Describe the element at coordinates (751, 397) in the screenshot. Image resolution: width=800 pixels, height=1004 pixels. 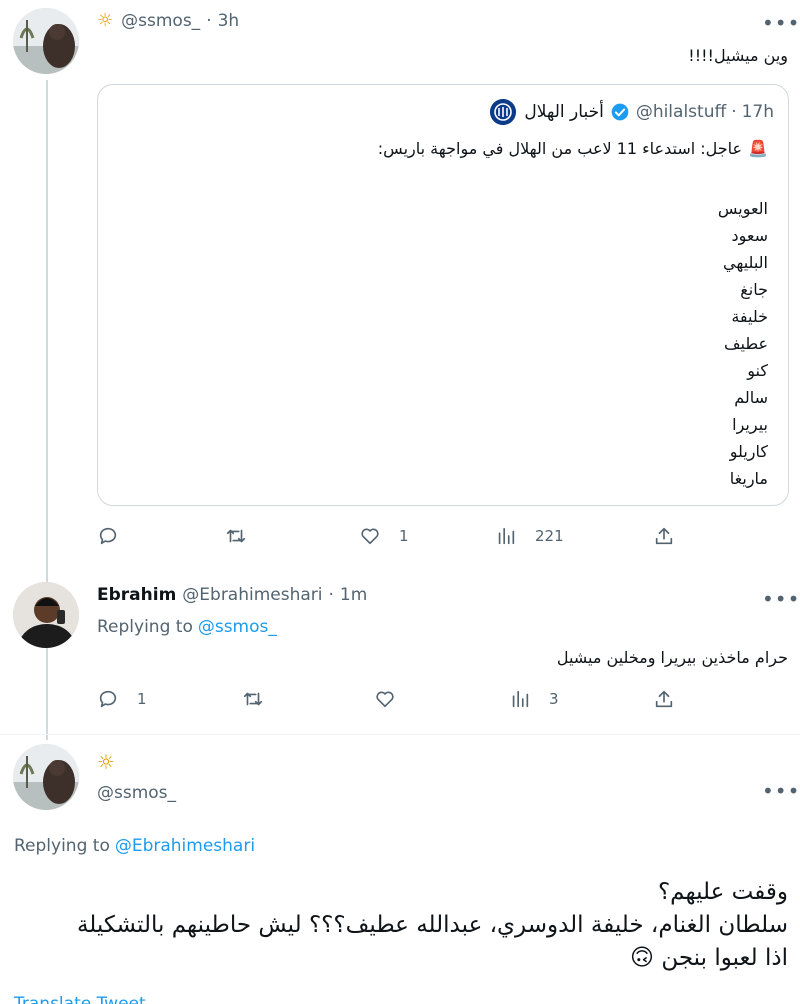
I see `player-name: سالم` at that location.